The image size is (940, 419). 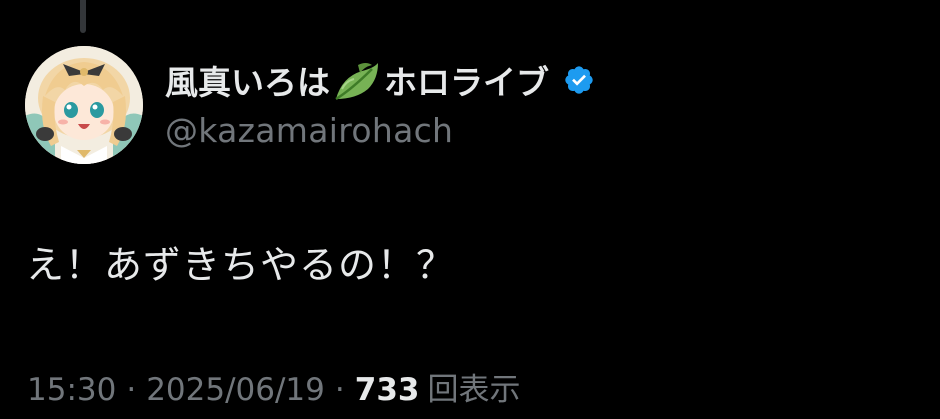 I want to click on verified-badge-icon, so click(x=579, y=80).